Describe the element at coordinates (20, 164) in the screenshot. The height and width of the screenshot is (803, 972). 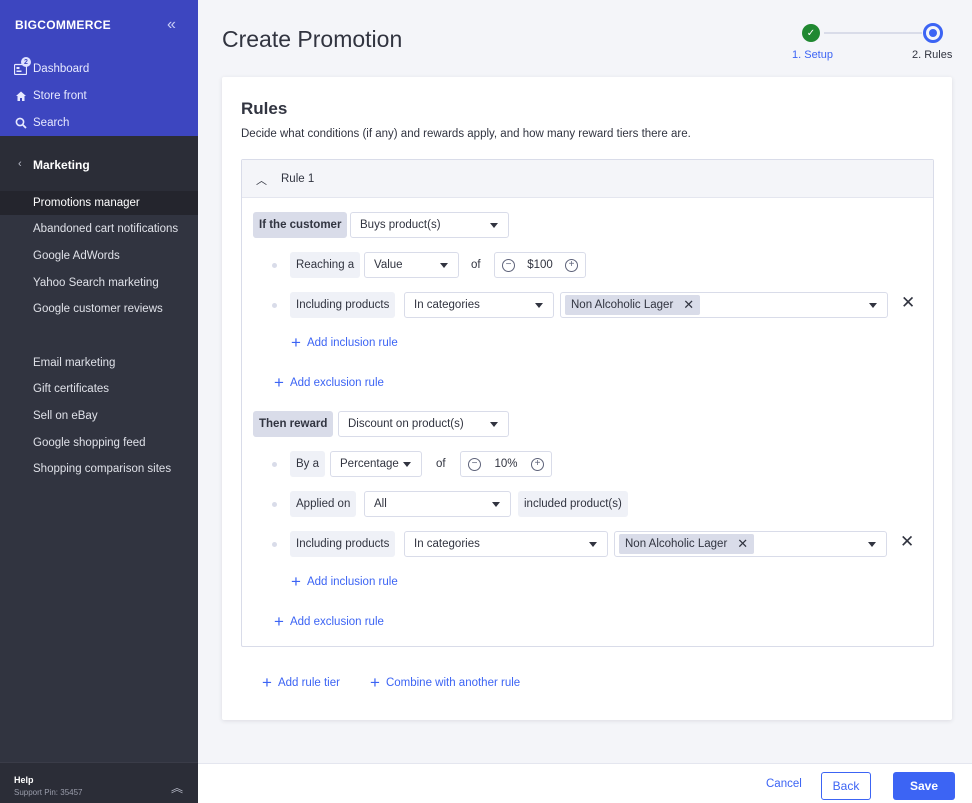
I see `chevron-left-icon: ‹` at that location.